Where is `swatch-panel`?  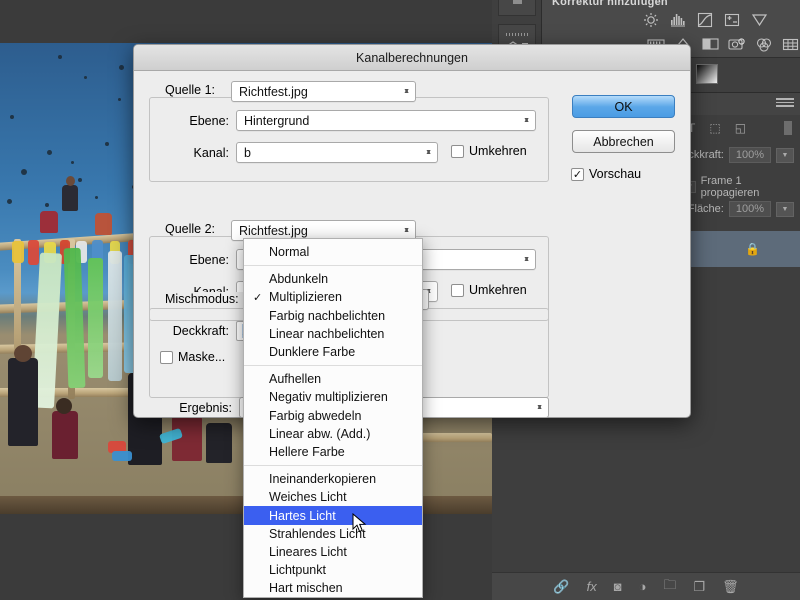
swatch-panel is located at coordinates (739, 75).